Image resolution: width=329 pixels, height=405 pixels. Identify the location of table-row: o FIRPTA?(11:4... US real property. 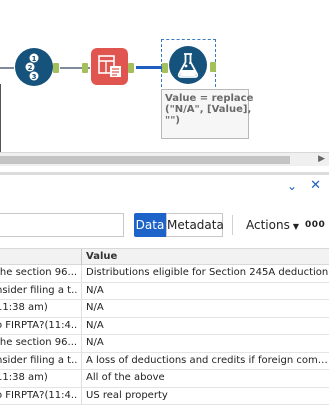
(164, 396).